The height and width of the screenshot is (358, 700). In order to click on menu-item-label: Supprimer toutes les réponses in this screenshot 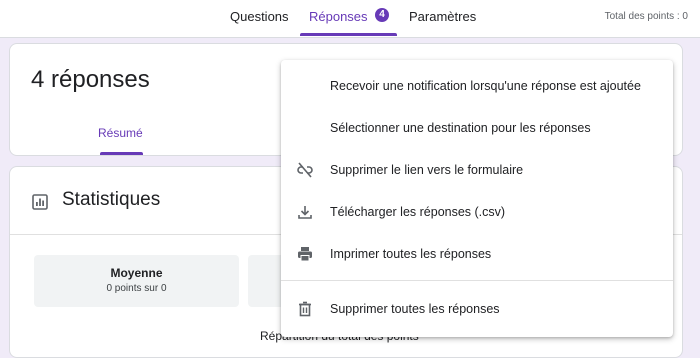, I will do `click(415, 309)`.